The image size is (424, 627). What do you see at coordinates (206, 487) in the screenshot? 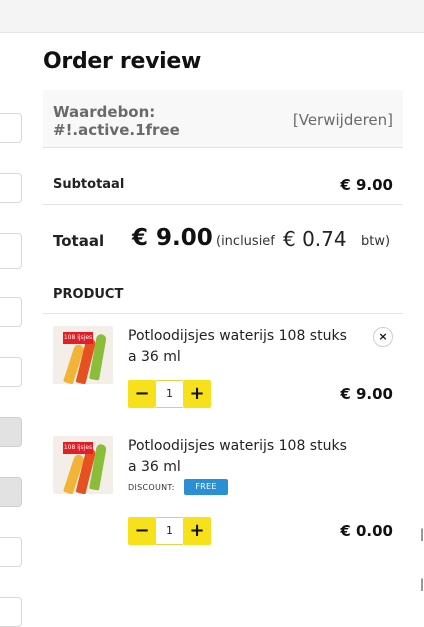
I see `discount-badge: FREE` at bounding box center [206, 487].